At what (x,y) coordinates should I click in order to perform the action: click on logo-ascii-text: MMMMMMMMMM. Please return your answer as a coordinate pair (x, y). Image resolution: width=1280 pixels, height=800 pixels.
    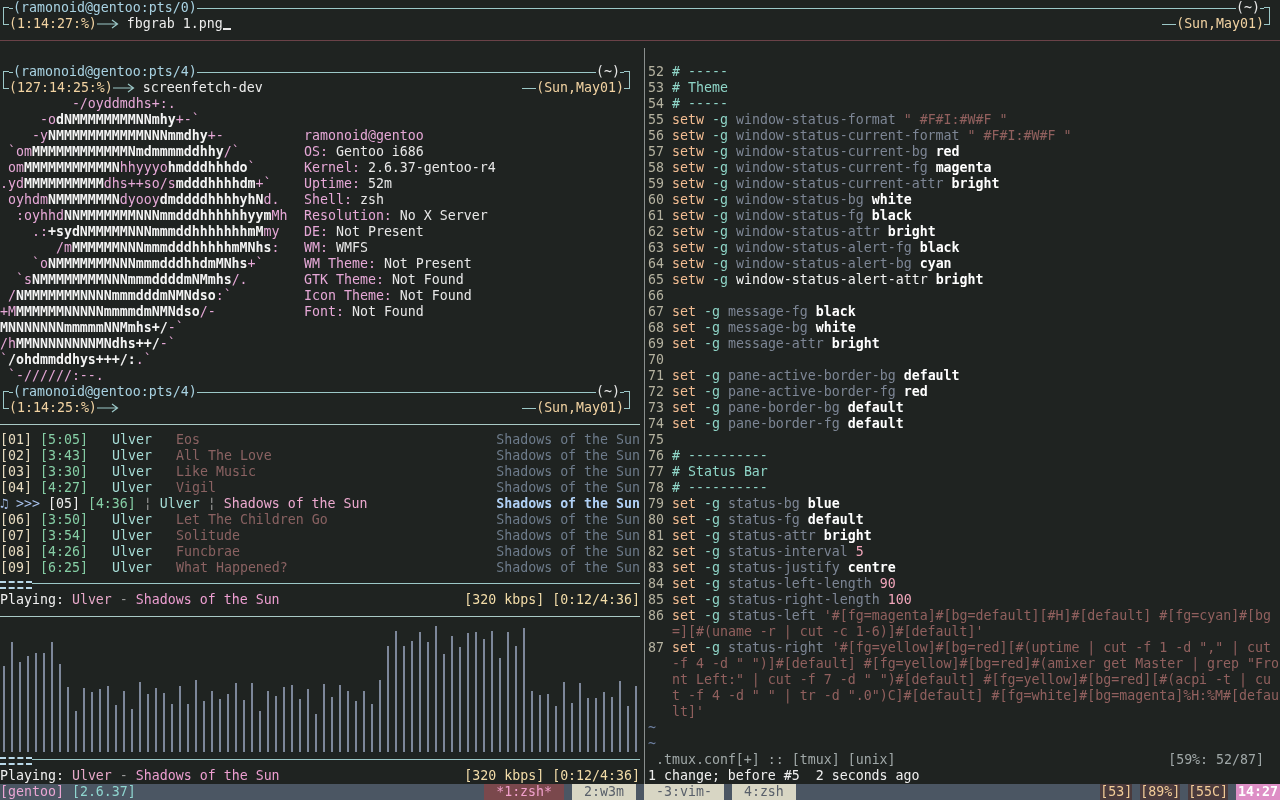
    Looking at the image, I should click on (63, 184).